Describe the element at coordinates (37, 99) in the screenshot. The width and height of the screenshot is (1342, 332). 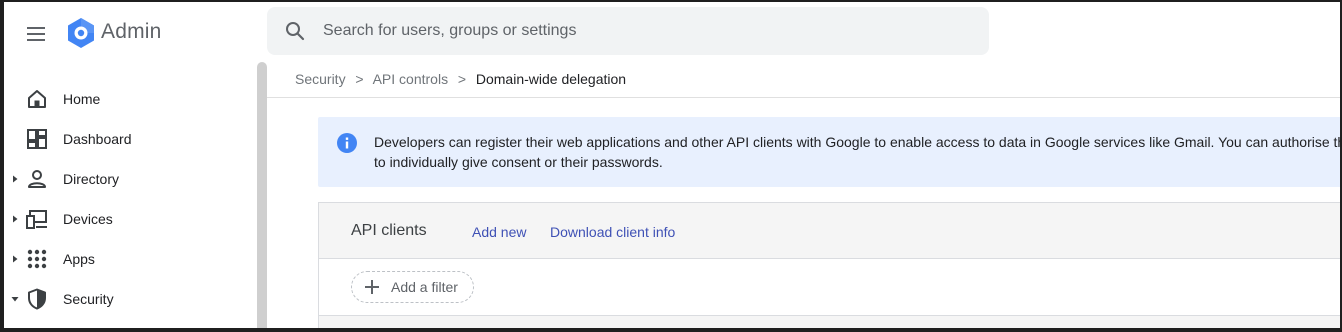
I see `home-icon` at that location.